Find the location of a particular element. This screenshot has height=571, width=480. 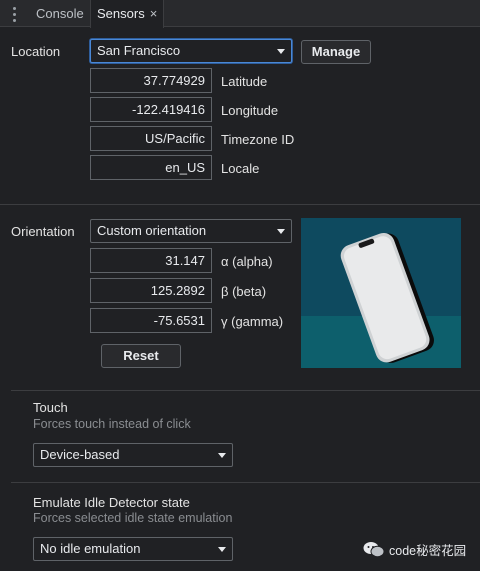

tab-sensors: Sensors × is located at coordinates (127, 14).